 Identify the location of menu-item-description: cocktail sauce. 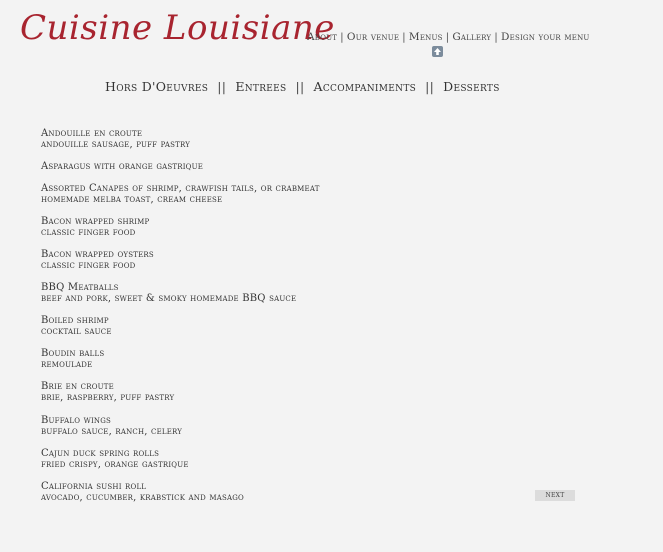
(76, 331).